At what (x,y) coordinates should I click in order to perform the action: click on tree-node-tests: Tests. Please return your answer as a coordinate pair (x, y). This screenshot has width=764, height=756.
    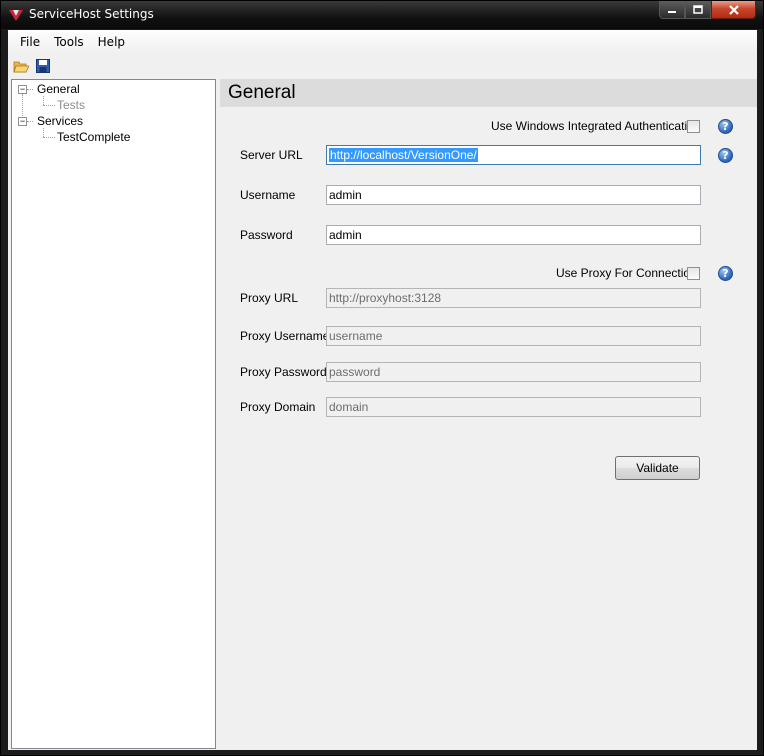
    Looking at the image, I should click on (71, 105).